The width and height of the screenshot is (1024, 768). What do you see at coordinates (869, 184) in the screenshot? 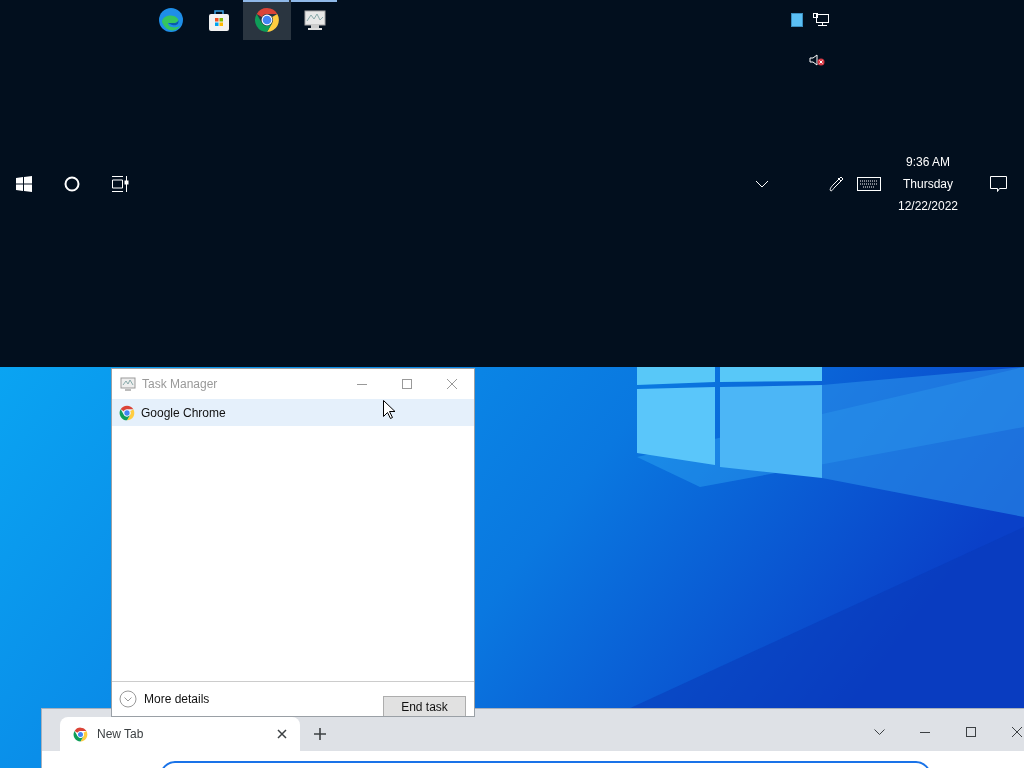
I see `keyboard-icon` at bounding box center [869, 184].